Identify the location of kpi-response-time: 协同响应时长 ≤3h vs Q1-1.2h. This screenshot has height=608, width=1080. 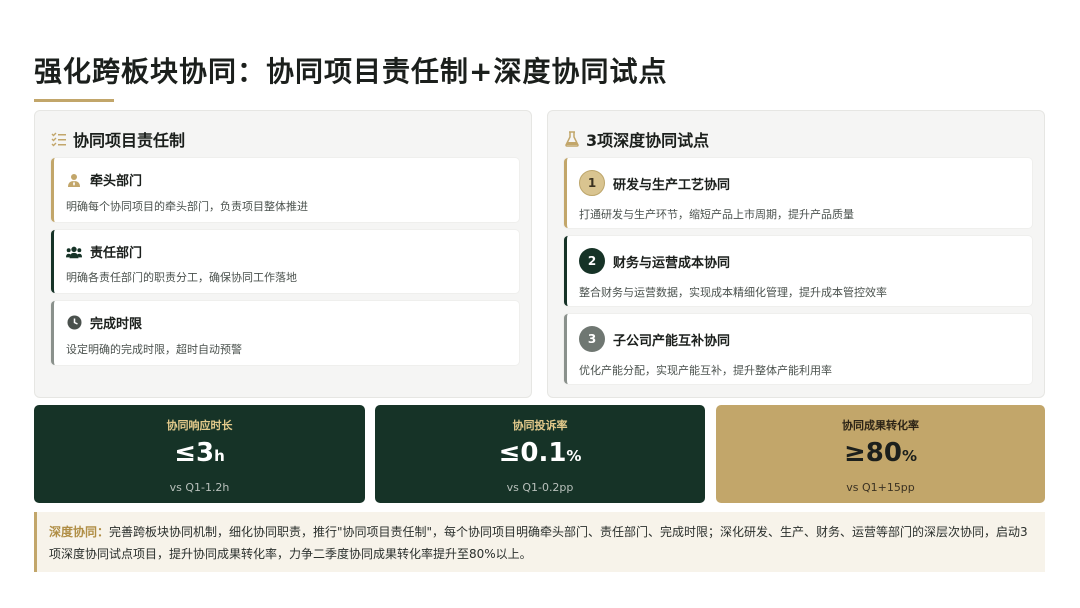
(199, 454).